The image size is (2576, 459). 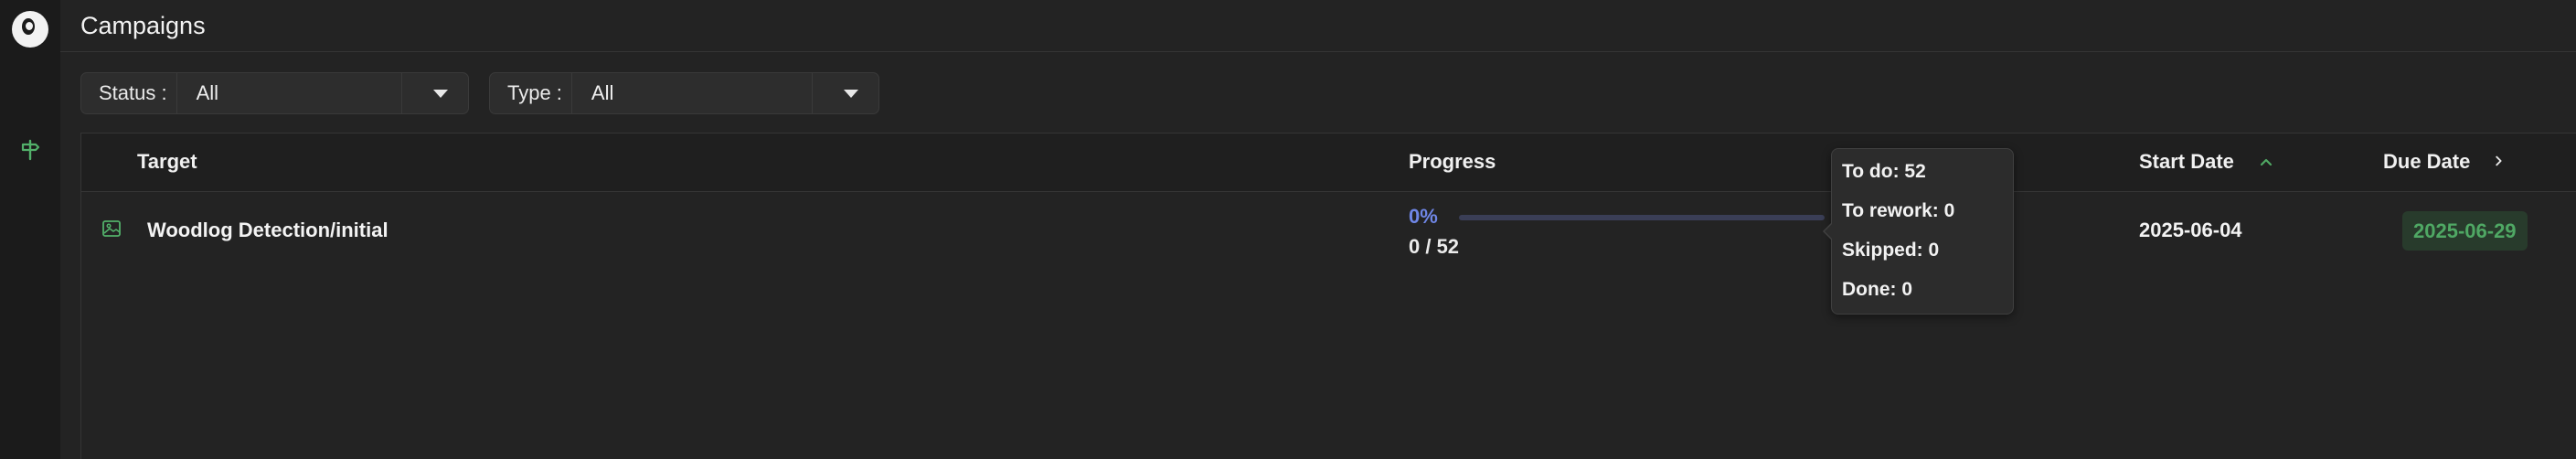 What do you see at coordinates (143, 25) in the screenshot?
I see `page-title: Campaigns` at bounding box center [143, 25].